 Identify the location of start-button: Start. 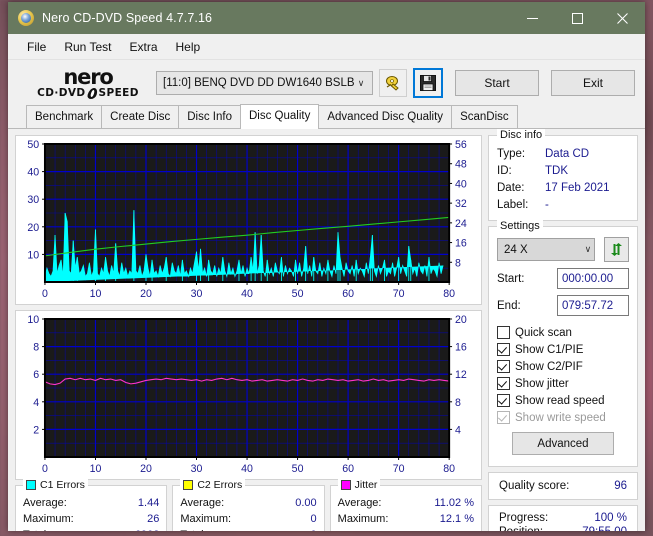
(497, 83).